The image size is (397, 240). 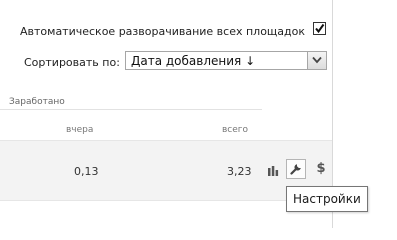 I want to click on earned-group-header: Заработано, so click(x=37, y=102).